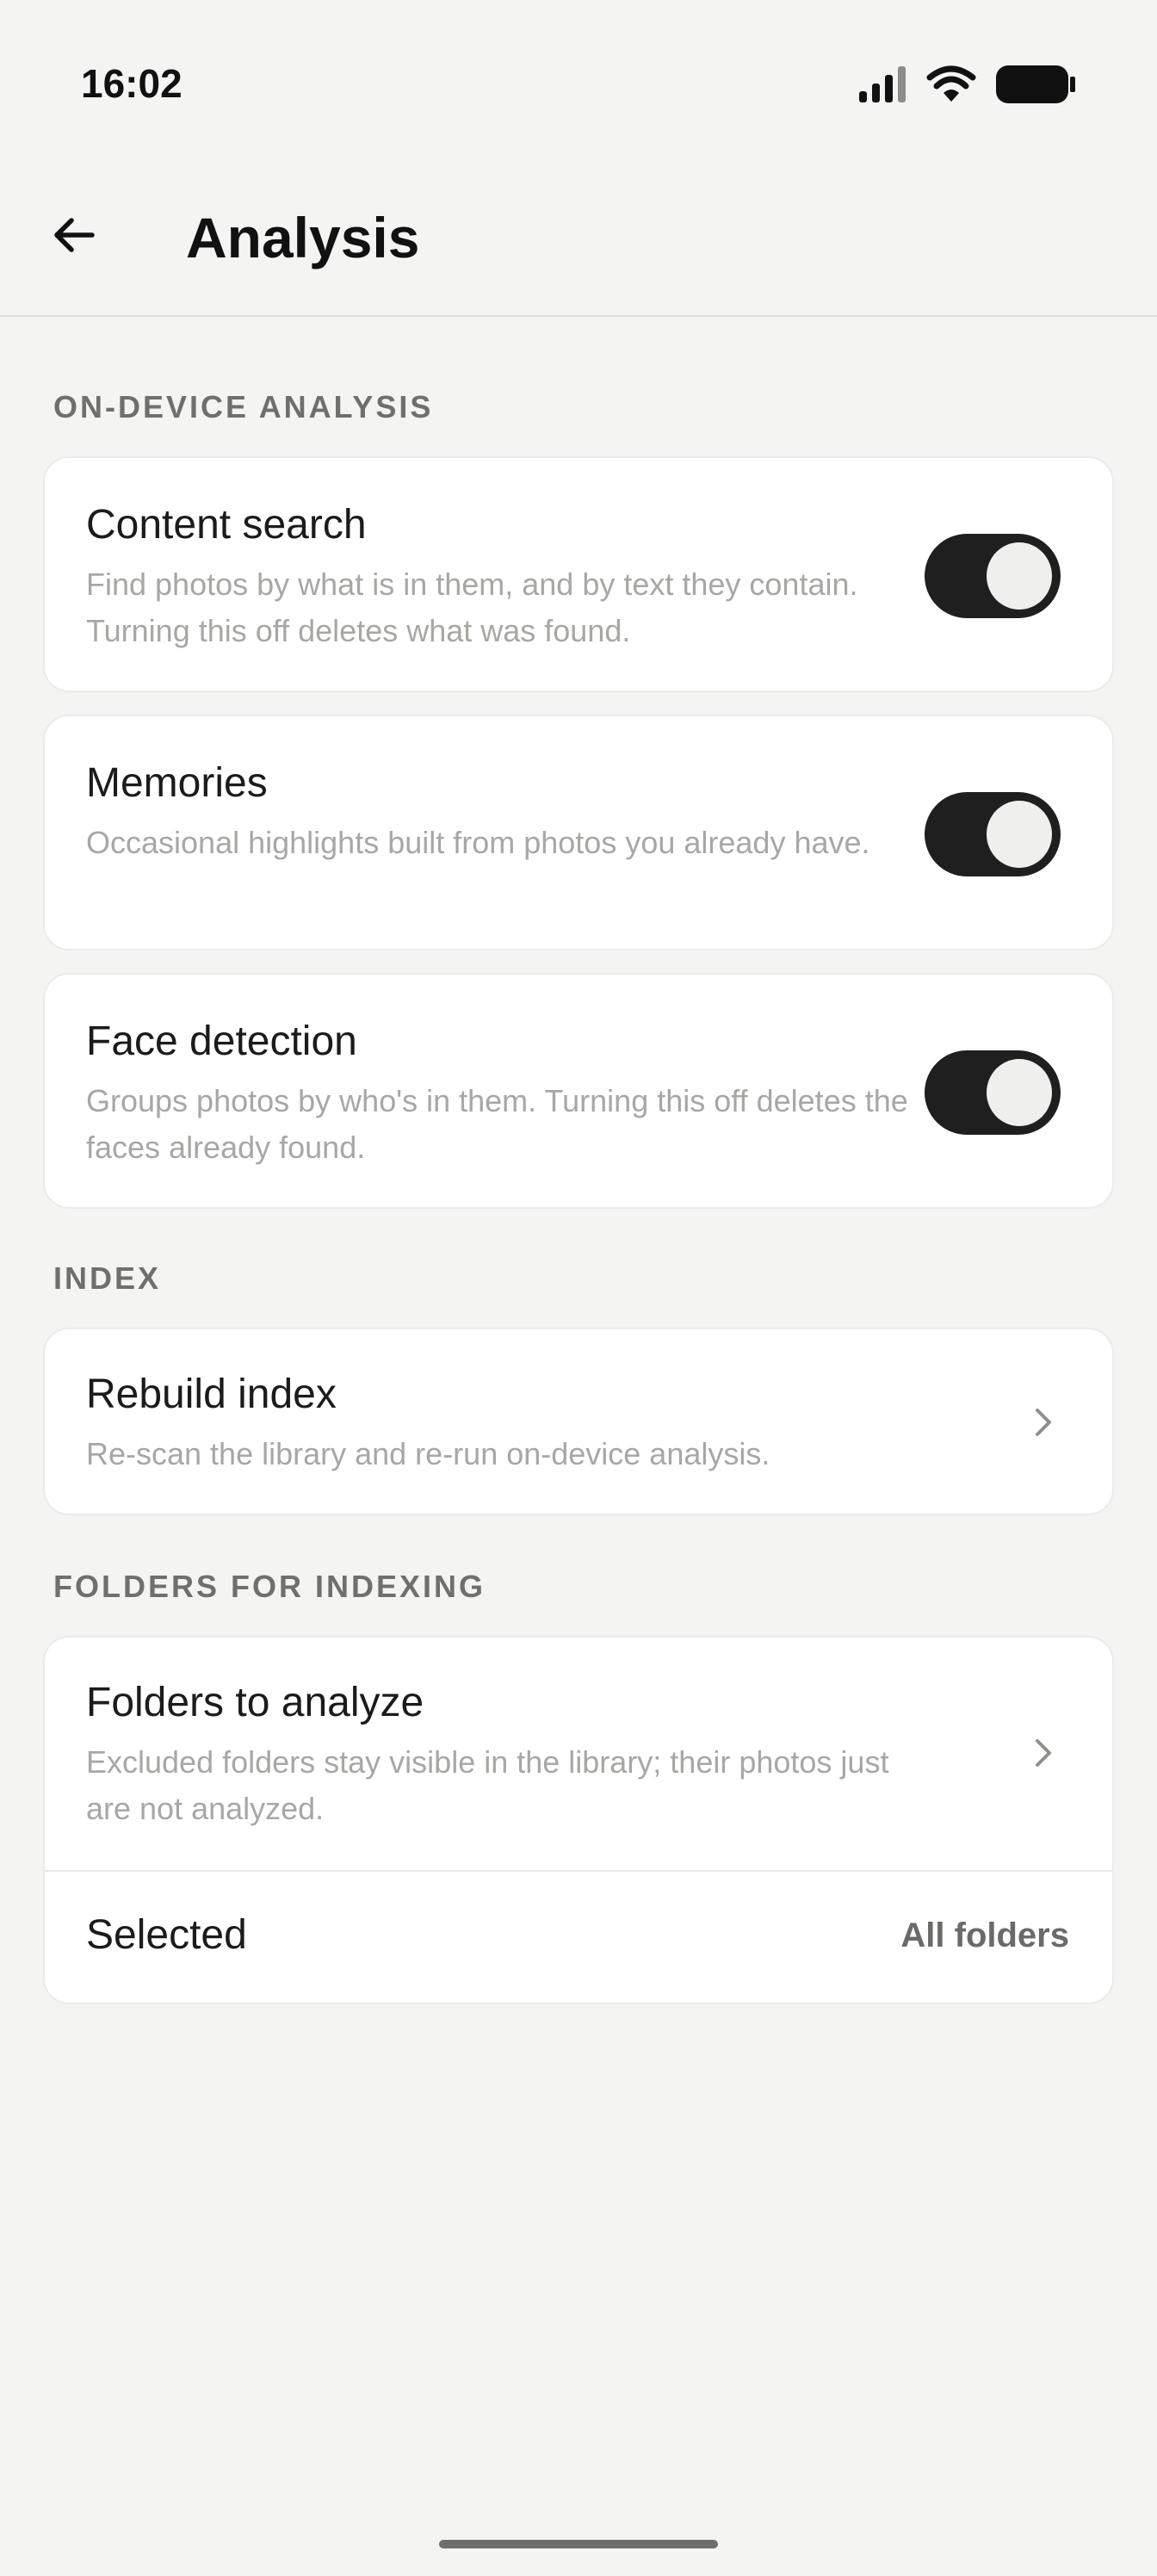 The image size is (1157, 2576). I want to click on section-header-index: INDEX, so click(108, 1278).